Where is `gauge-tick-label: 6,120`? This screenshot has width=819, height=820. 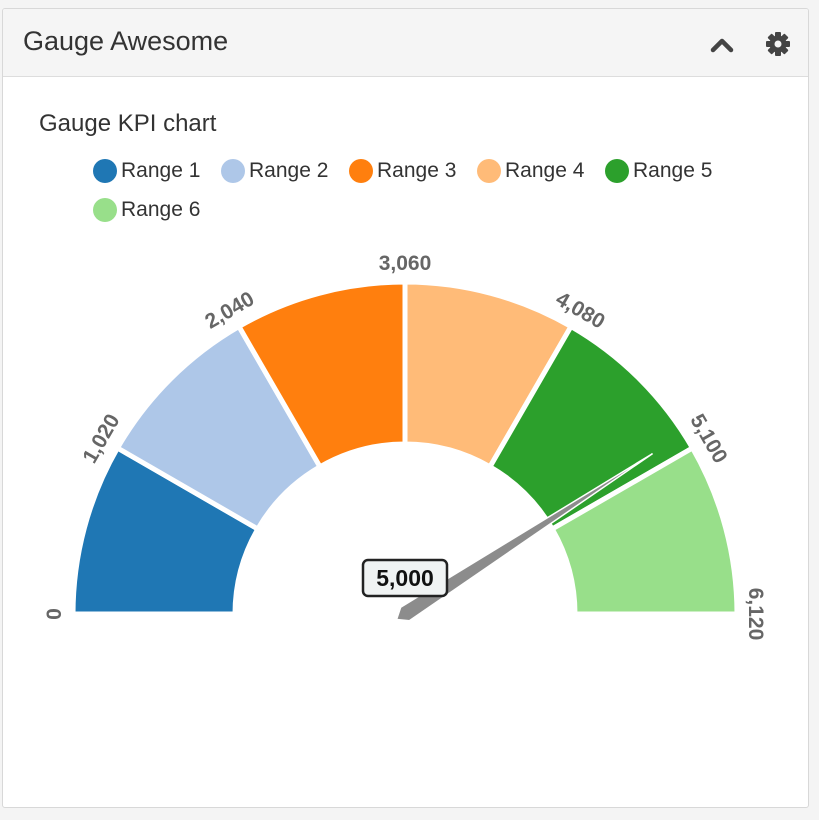 gauge-tick-label: 6,120 is located at coordinates (755, 614).